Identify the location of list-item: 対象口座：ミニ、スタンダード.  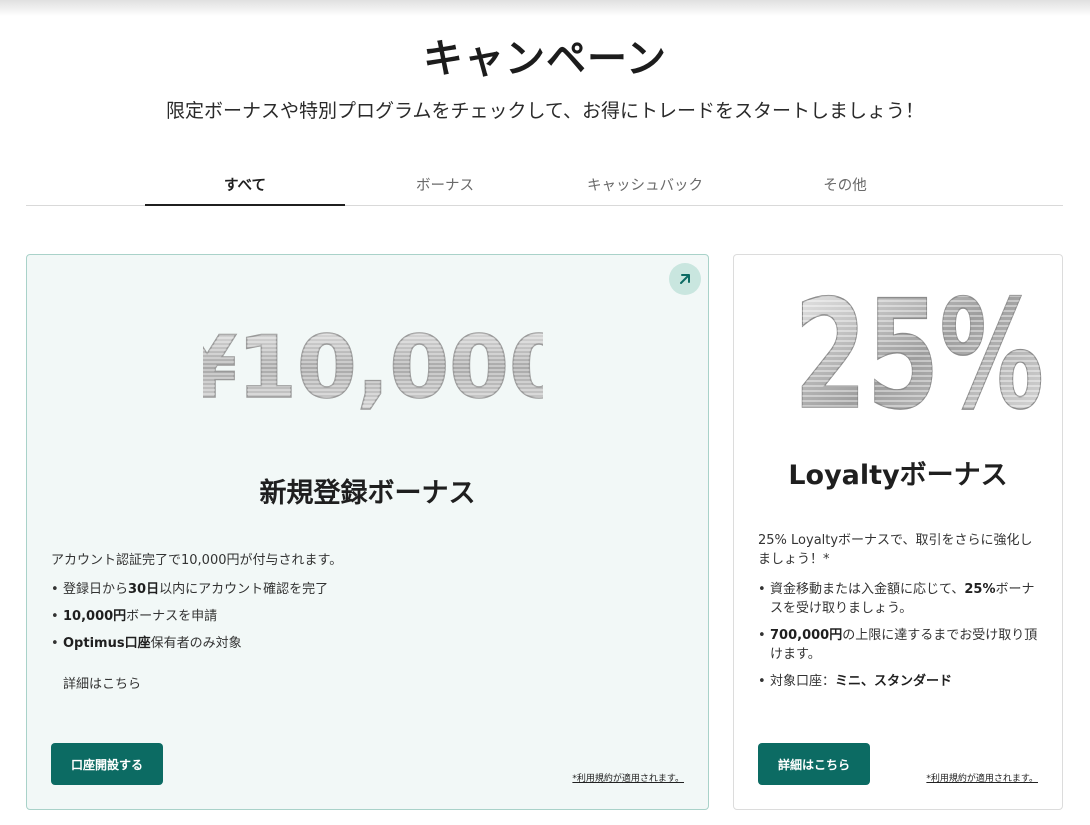
(899, 681).